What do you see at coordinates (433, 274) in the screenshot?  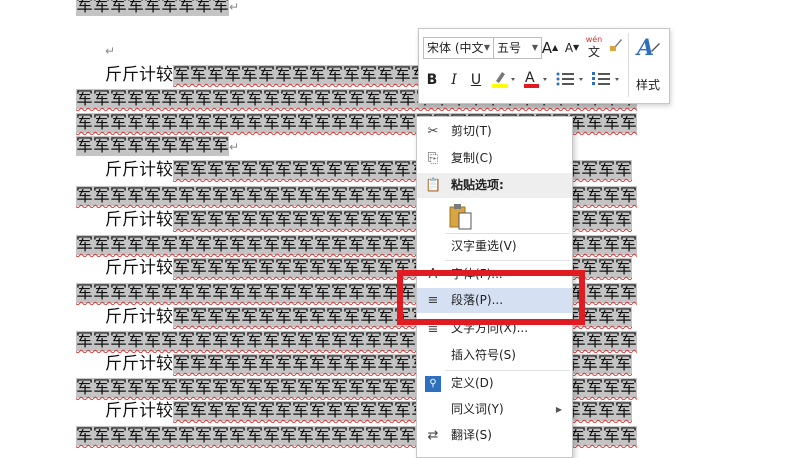 I see `font-icon: A` at bounding box center [433, 274].